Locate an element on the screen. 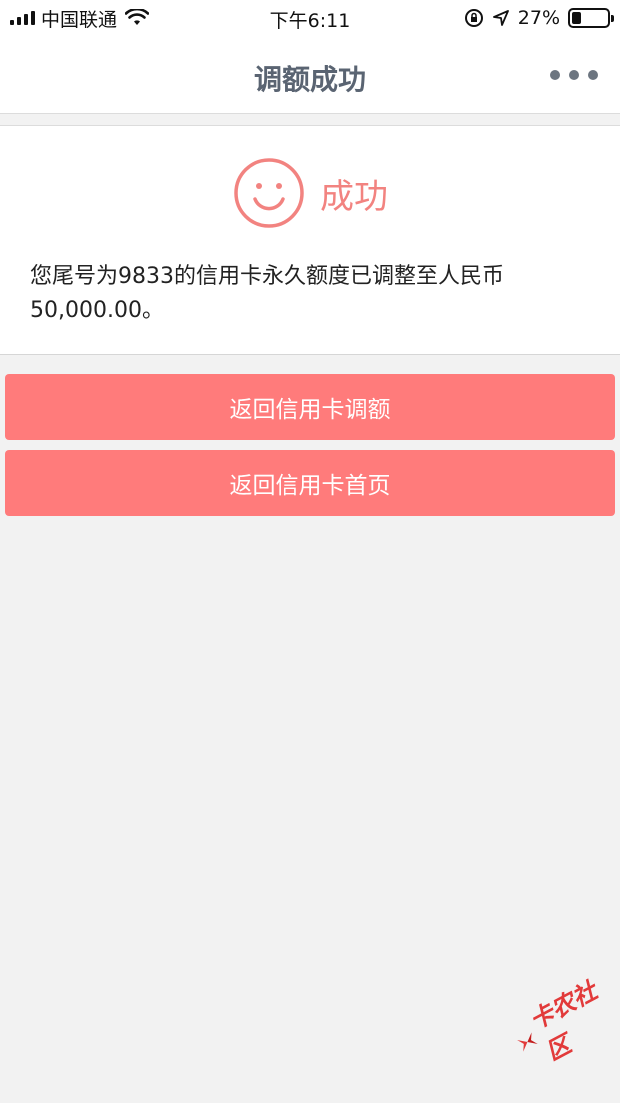  battery-icon is located at coordinates (591, 18).